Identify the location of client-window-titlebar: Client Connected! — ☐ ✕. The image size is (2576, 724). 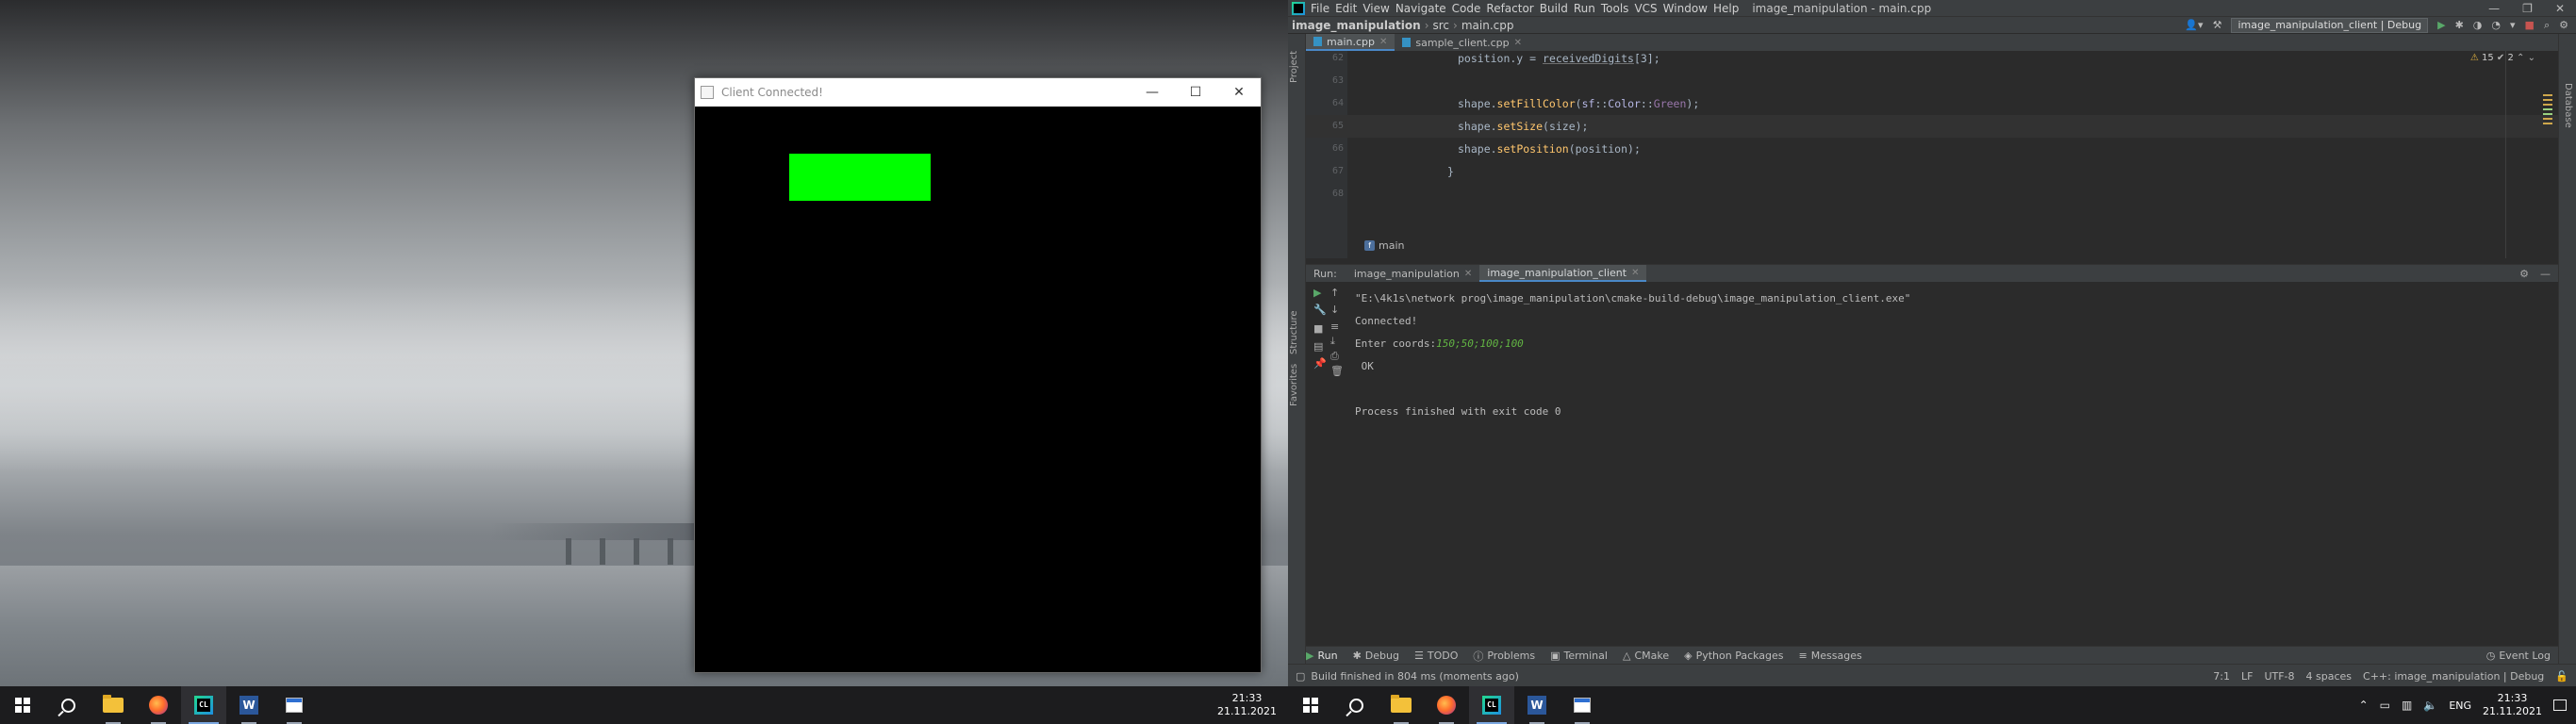
(978, 92).